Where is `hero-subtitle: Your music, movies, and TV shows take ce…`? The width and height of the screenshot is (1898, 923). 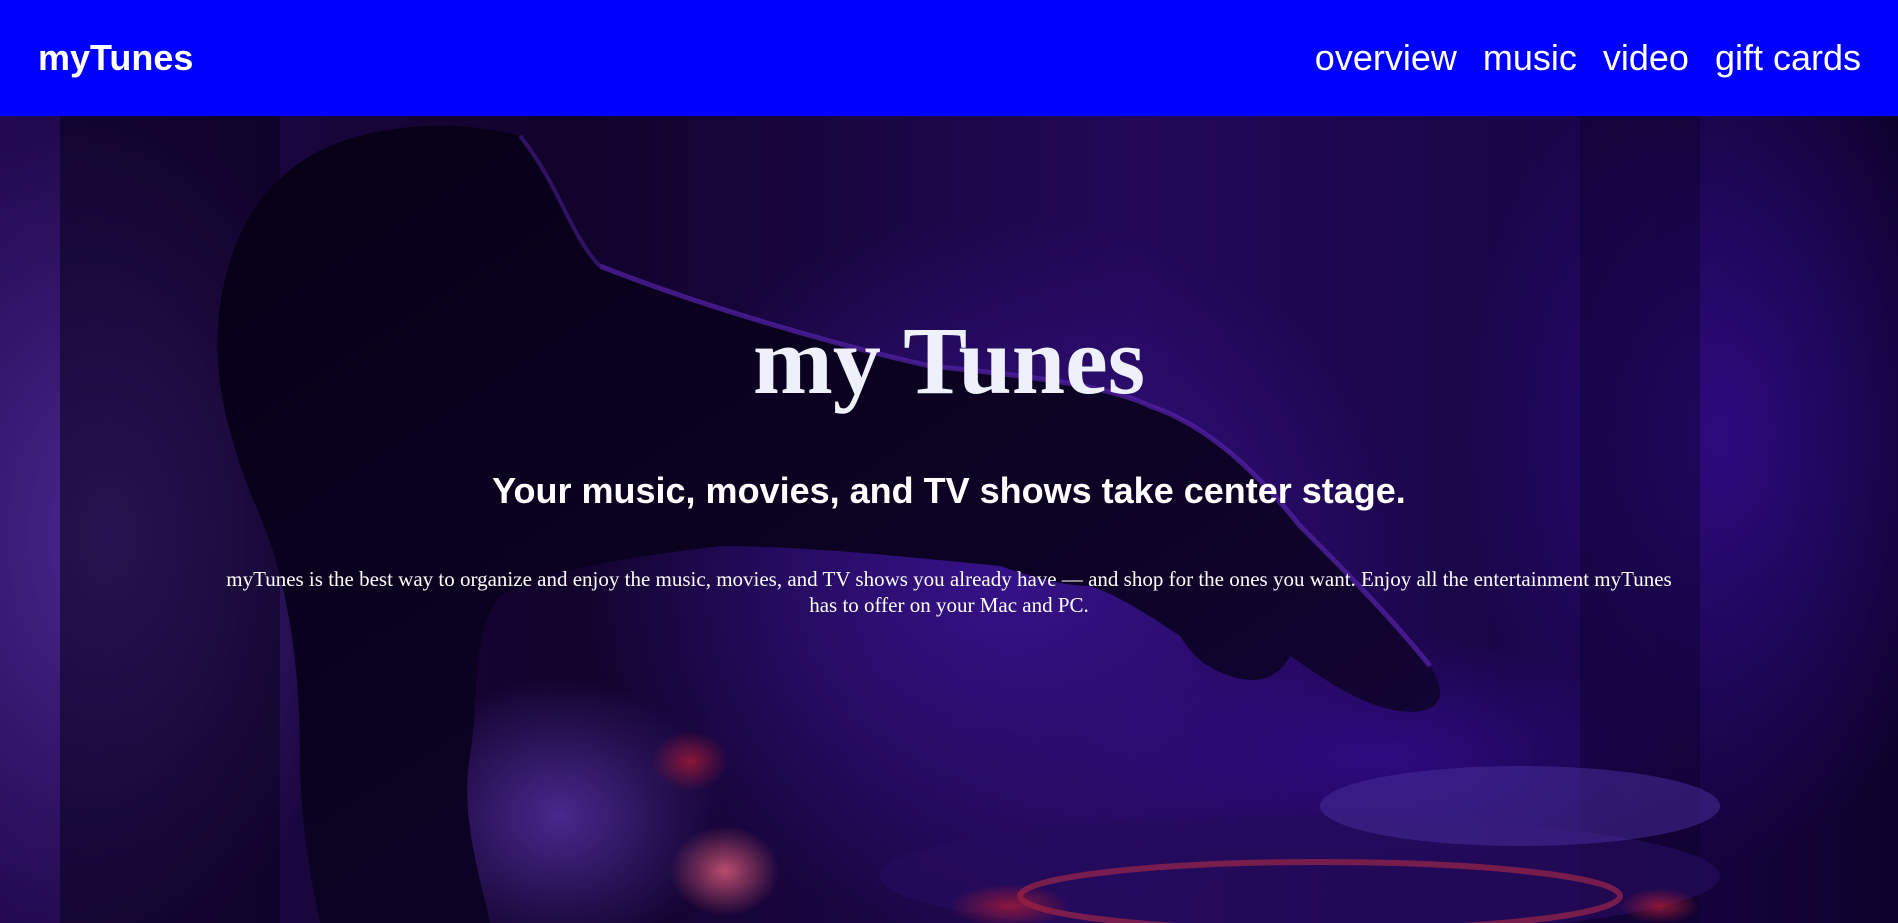 hero-subtitle: Your music, movies, and TV shows take ce… is located at coordinates (949, 490).